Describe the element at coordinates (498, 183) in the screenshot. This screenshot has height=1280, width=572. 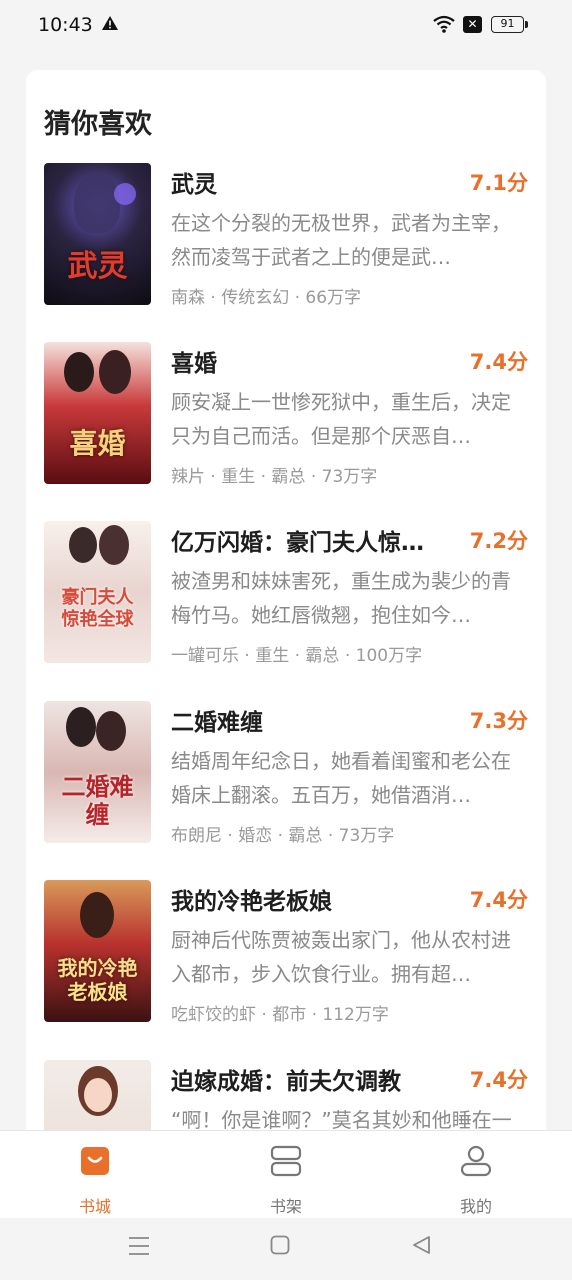
I see `book-score: 7.1分` at that location.